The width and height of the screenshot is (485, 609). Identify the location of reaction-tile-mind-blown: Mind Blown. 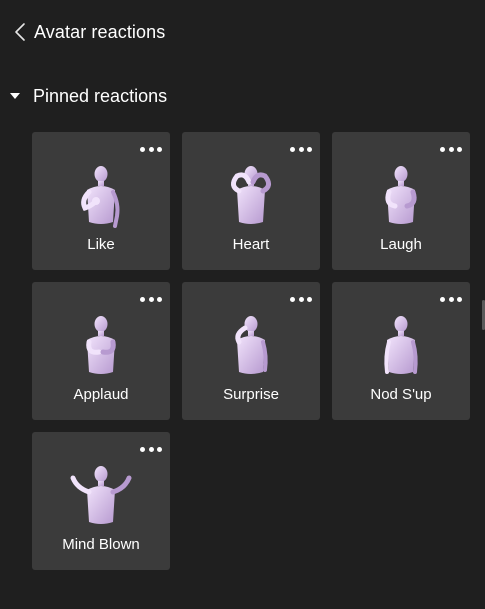
(101, 501).